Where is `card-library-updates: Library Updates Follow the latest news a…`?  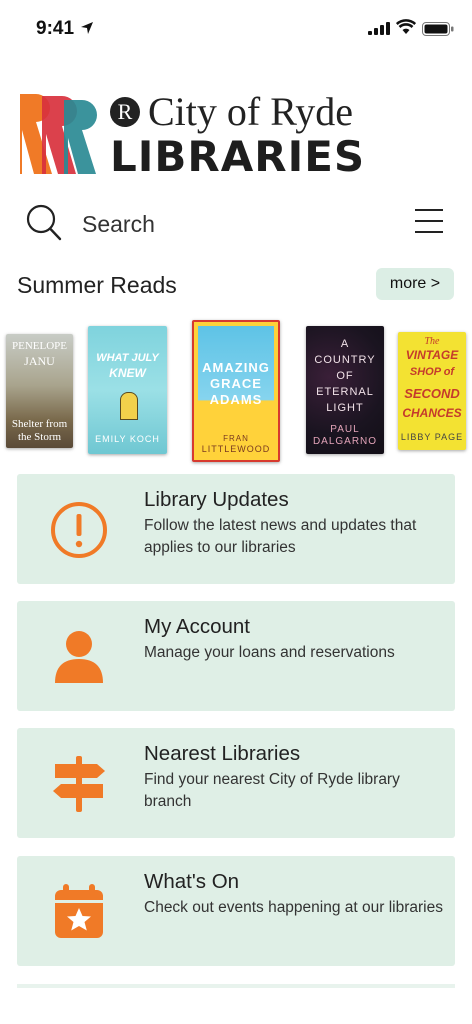 card-library-updates: Library Updates Follow the latest news a… is located at coordinates (236, 529).